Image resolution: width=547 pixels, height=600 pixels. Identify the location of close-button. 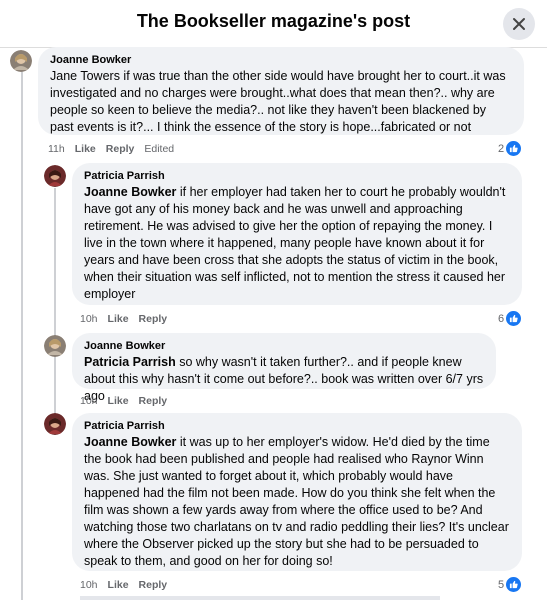
(519, 24).